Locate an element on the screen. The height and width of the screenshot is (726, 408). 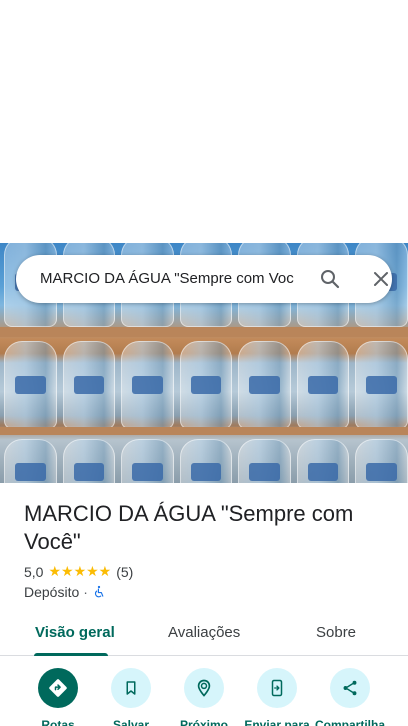
close-icon is located at coordinates (381, 279).